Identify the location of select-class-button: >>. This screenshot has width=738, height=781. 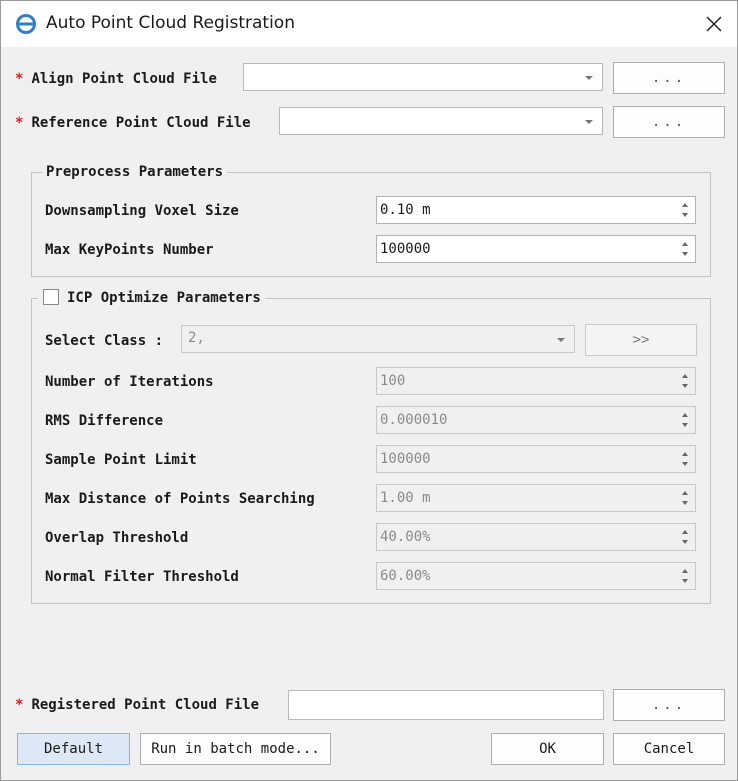
(641, 340).